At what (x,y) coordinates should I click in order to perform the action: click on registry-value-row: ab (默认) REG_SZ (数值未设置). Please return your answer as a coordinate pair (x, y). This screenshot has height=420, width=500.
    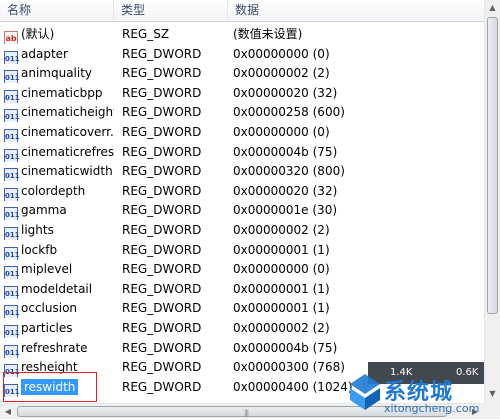
    Looking at the image, I should click on (242, 34).